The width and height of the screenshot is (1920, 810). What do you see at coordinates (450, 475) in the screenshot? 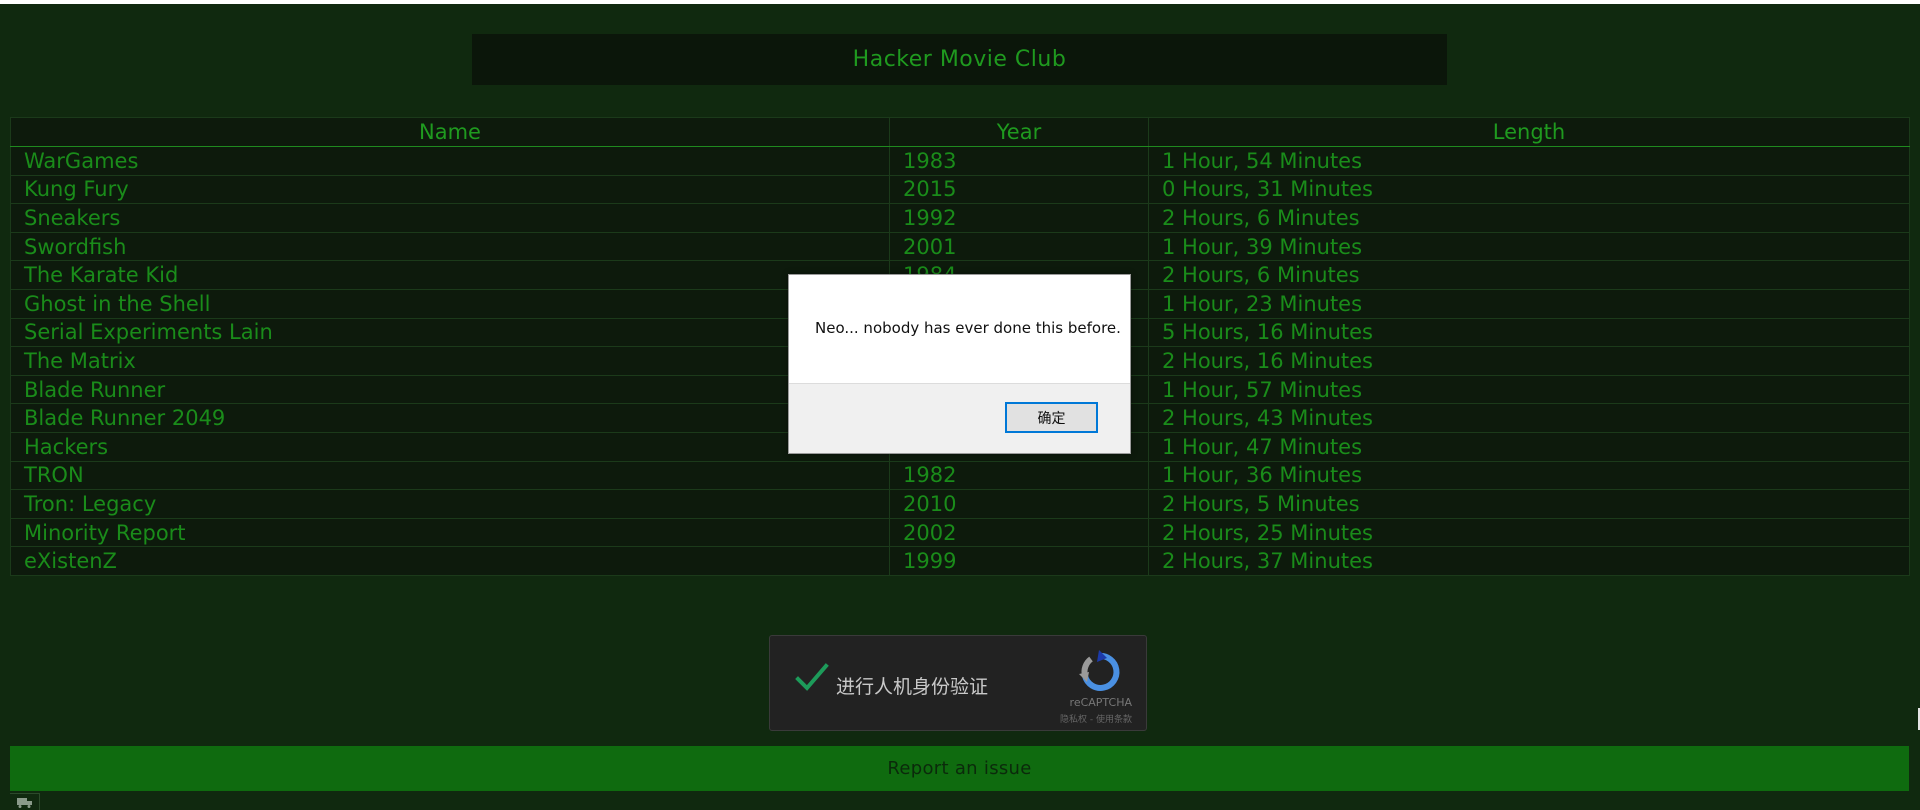
I see `cell-name: TRON` at bounding box center [450, 475].